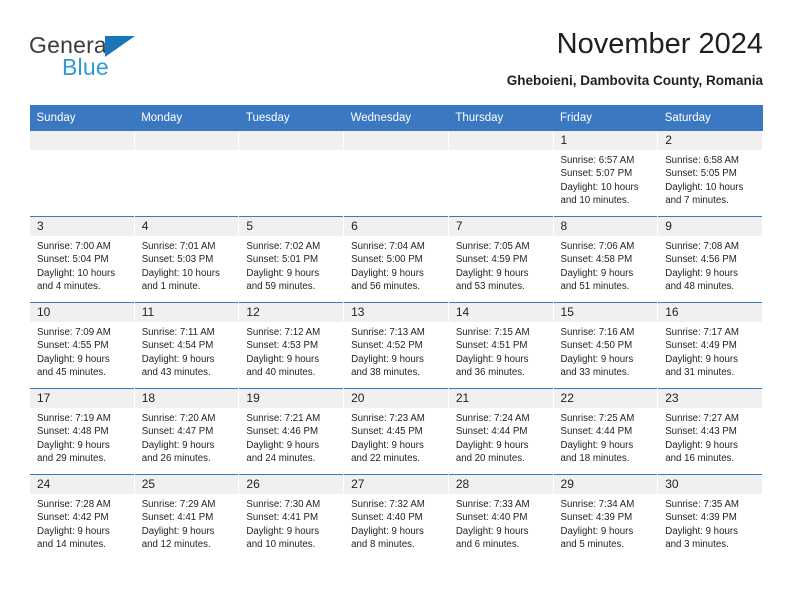  Describe the element at coordinates (491, 432) in the screenshot. I see `sunset-text: Sunset: 4:44 PM` at that location.